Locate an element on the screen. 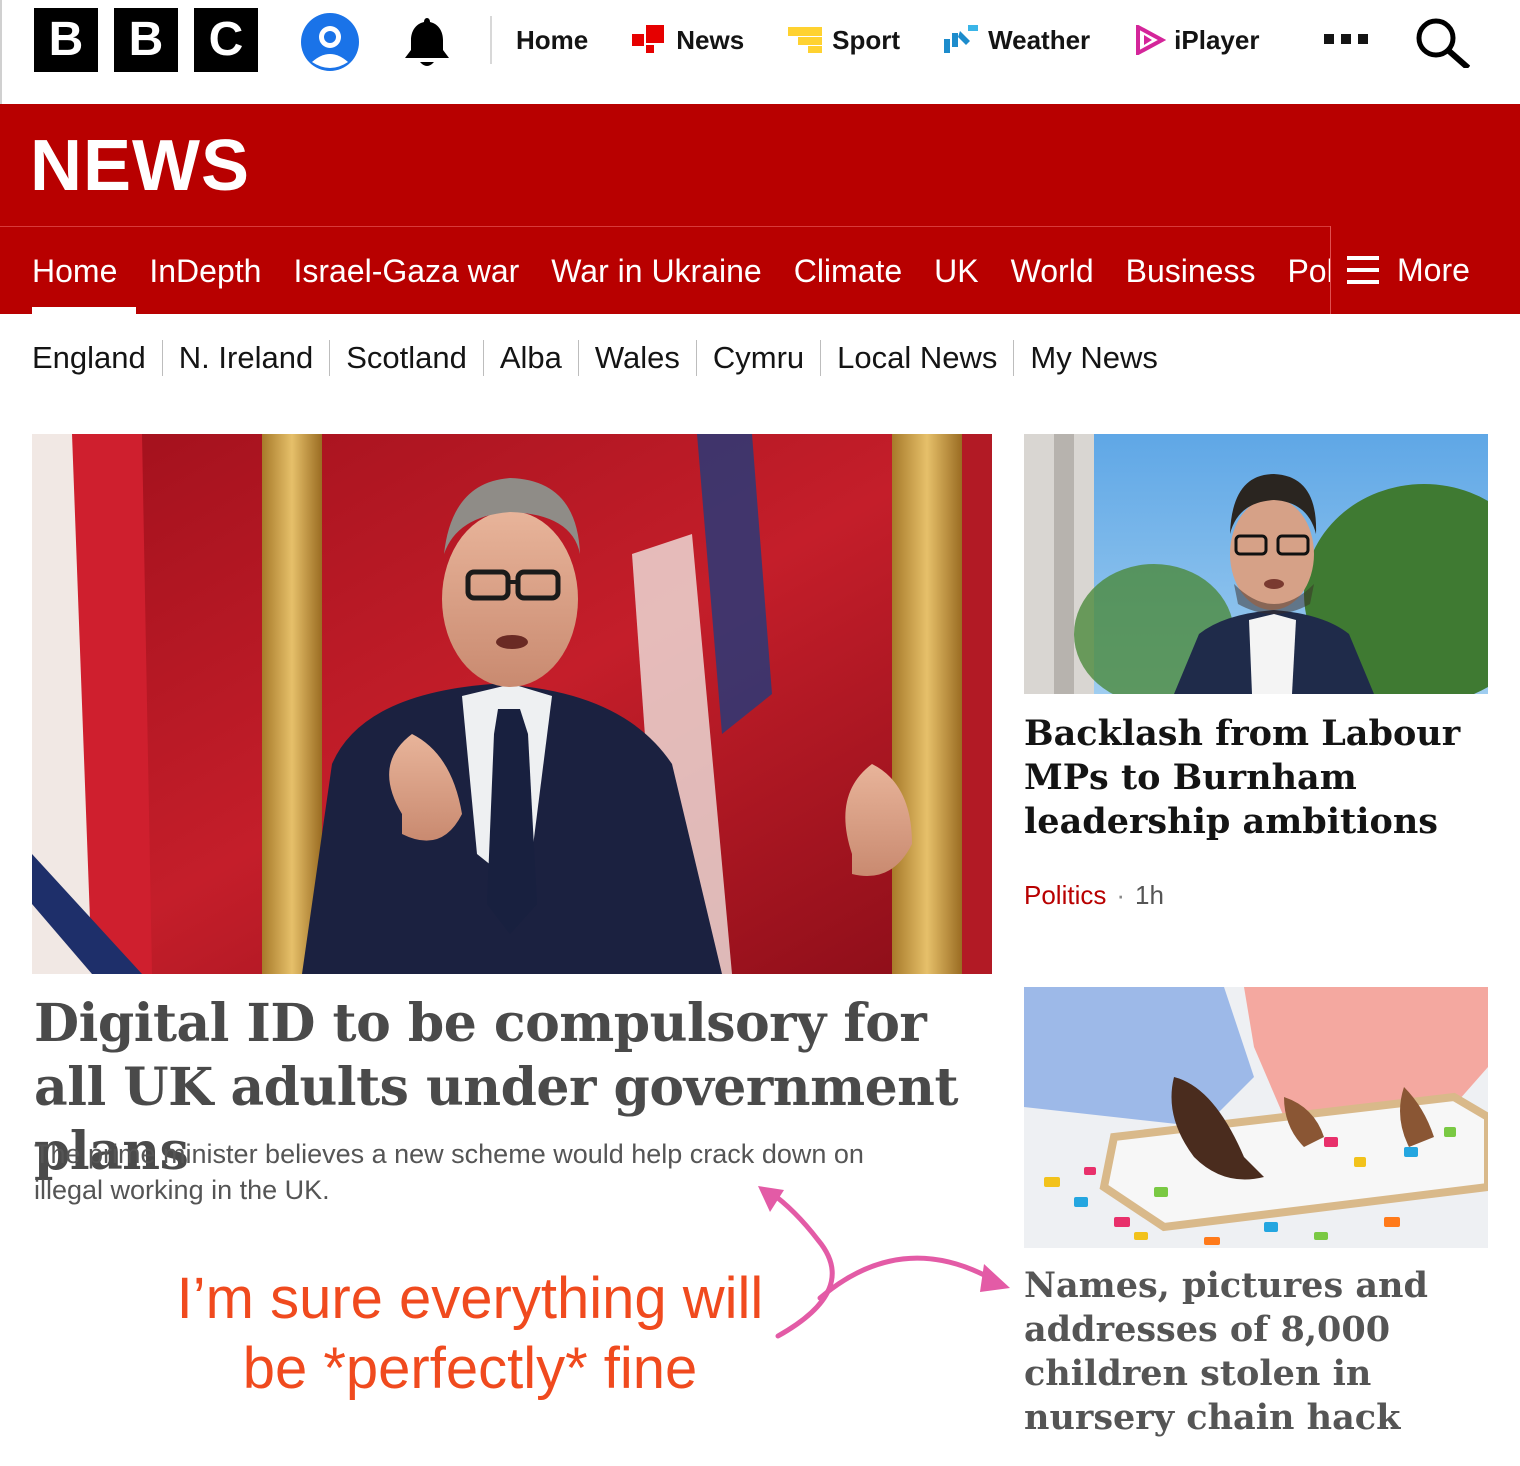 The image size is (1520, 1466). category-link: Politics is located at coordinates (1065, 895).